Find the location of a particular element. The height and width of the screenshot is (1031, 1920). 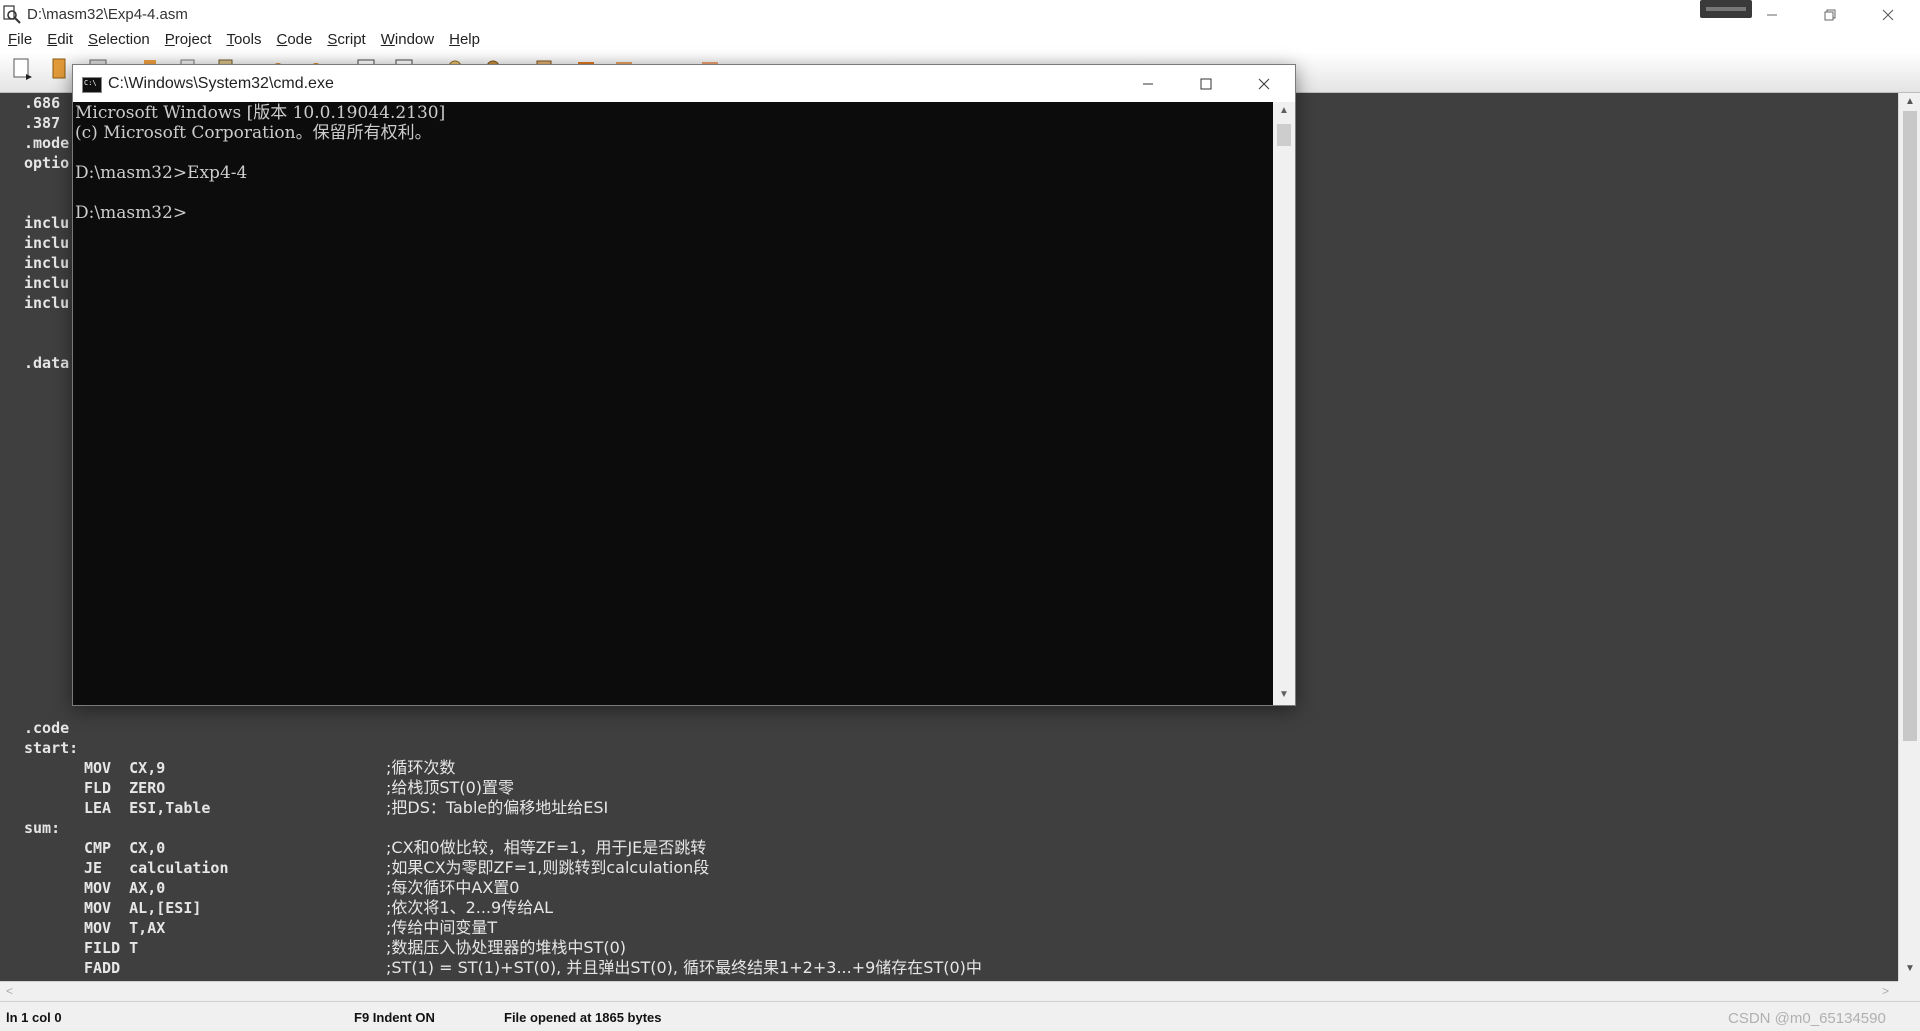

code-comment: ;循环次数 is located at coordinates (421, 767).